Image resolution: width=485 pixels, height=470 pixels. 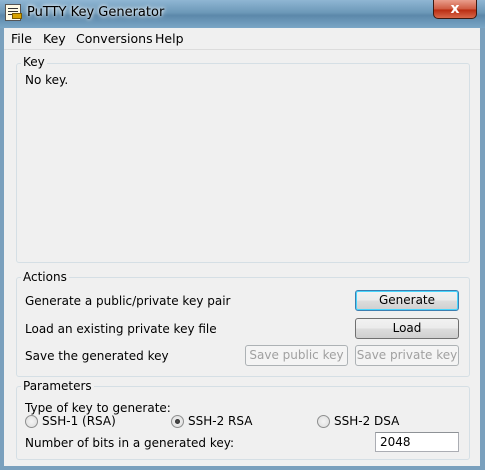 What do you see at coordinates (54, 38) in the screenshot?
I see `menu-key: Key` at bounding box center [54, 38].